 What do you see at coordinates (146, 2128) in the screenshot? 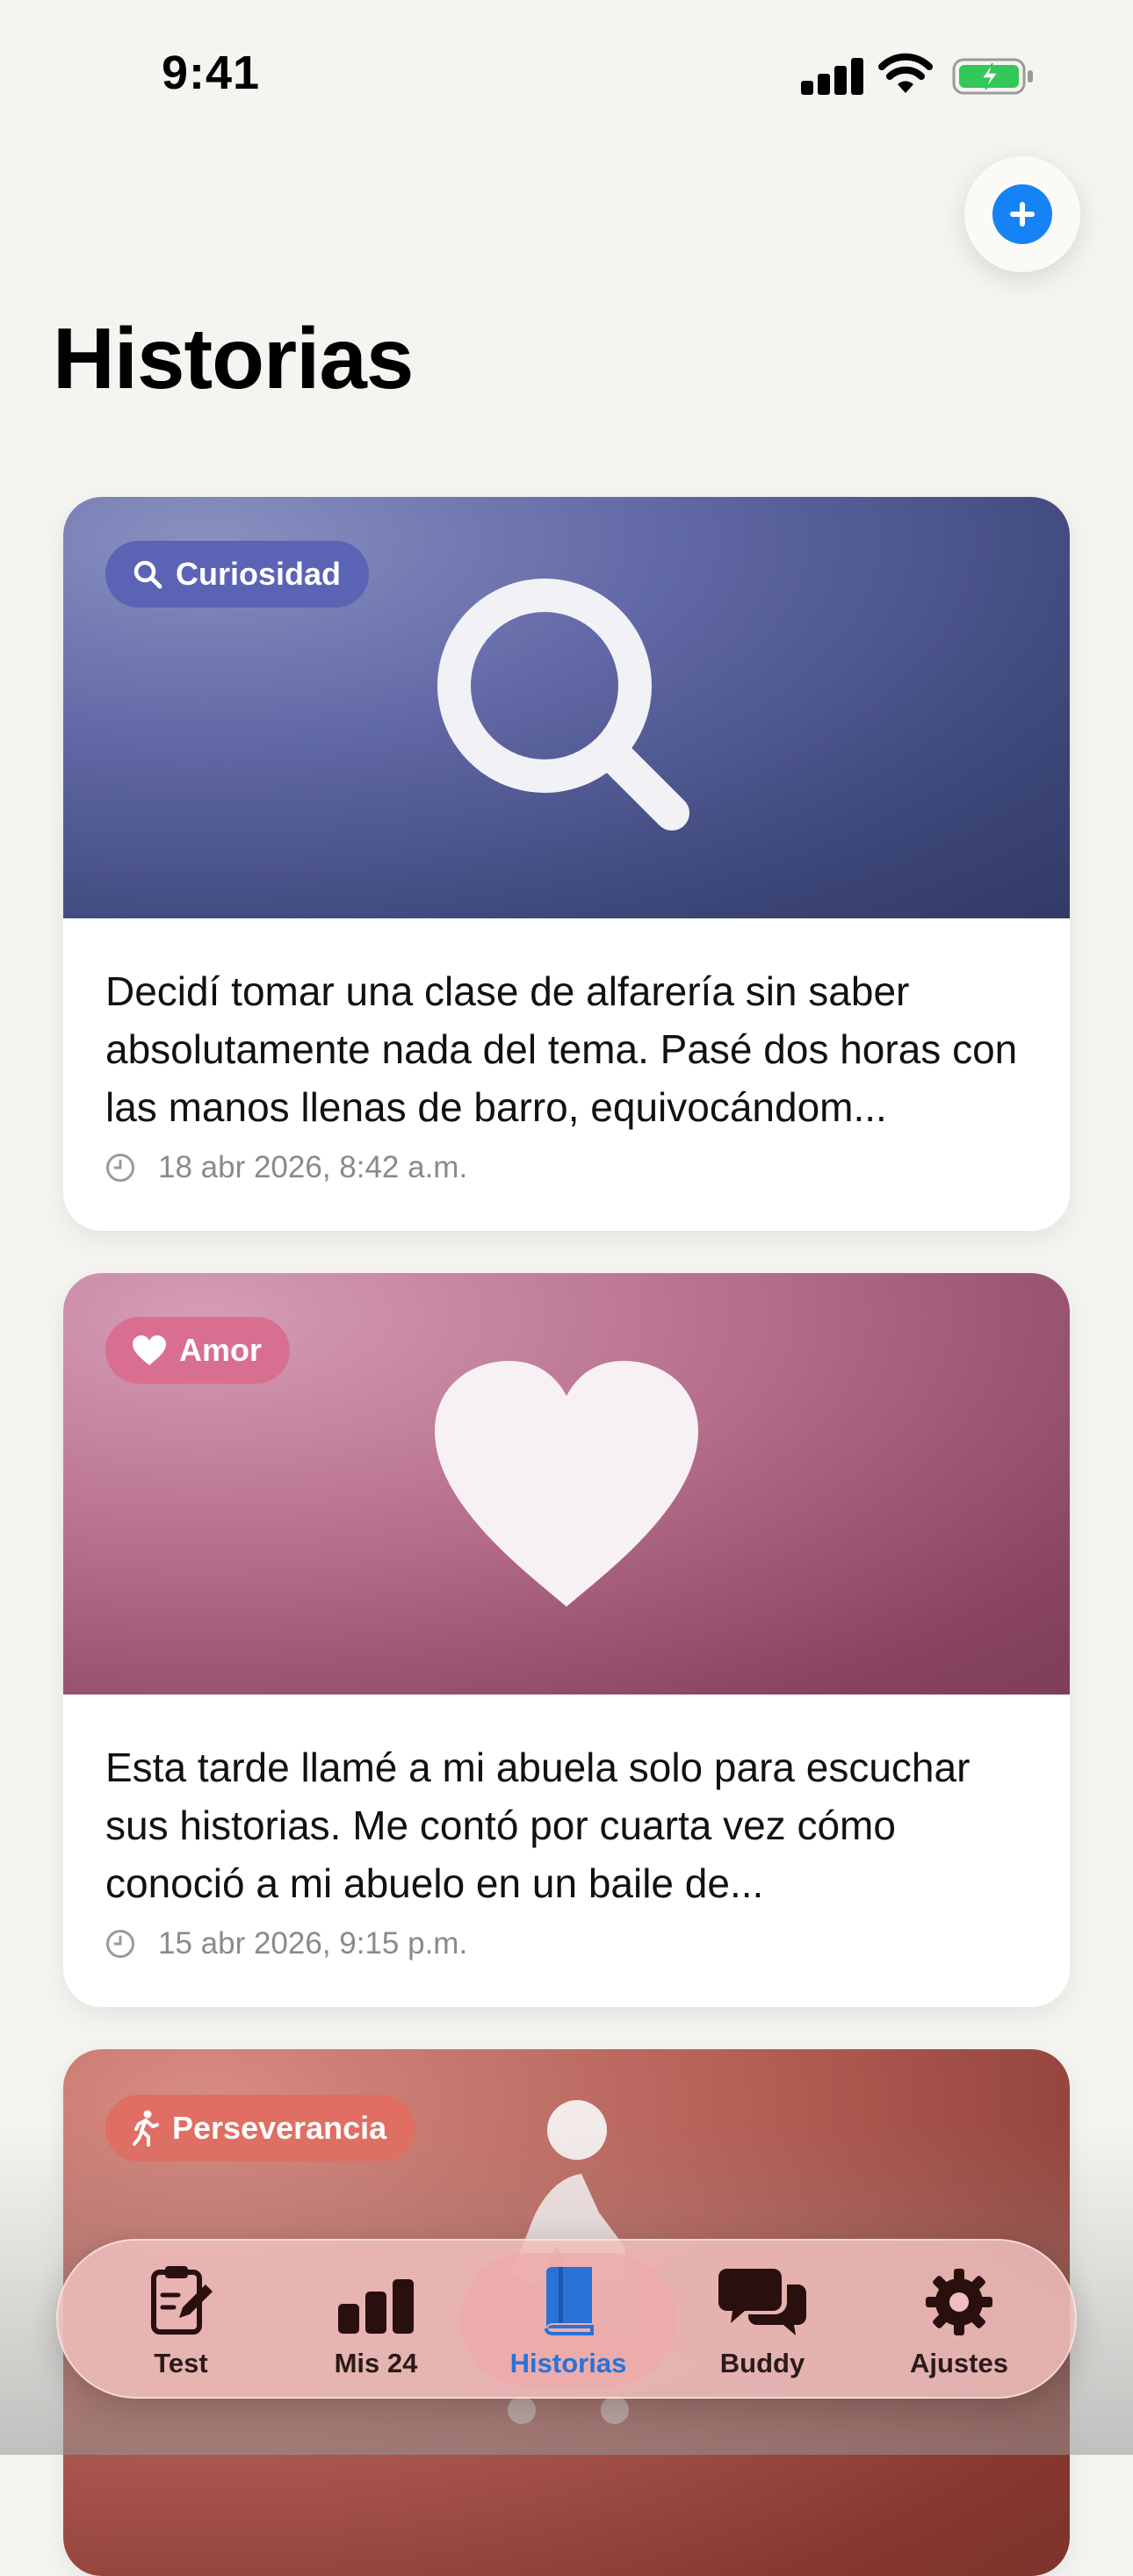
I see `walking-figure-icon` at bounding box center [146, 2128].